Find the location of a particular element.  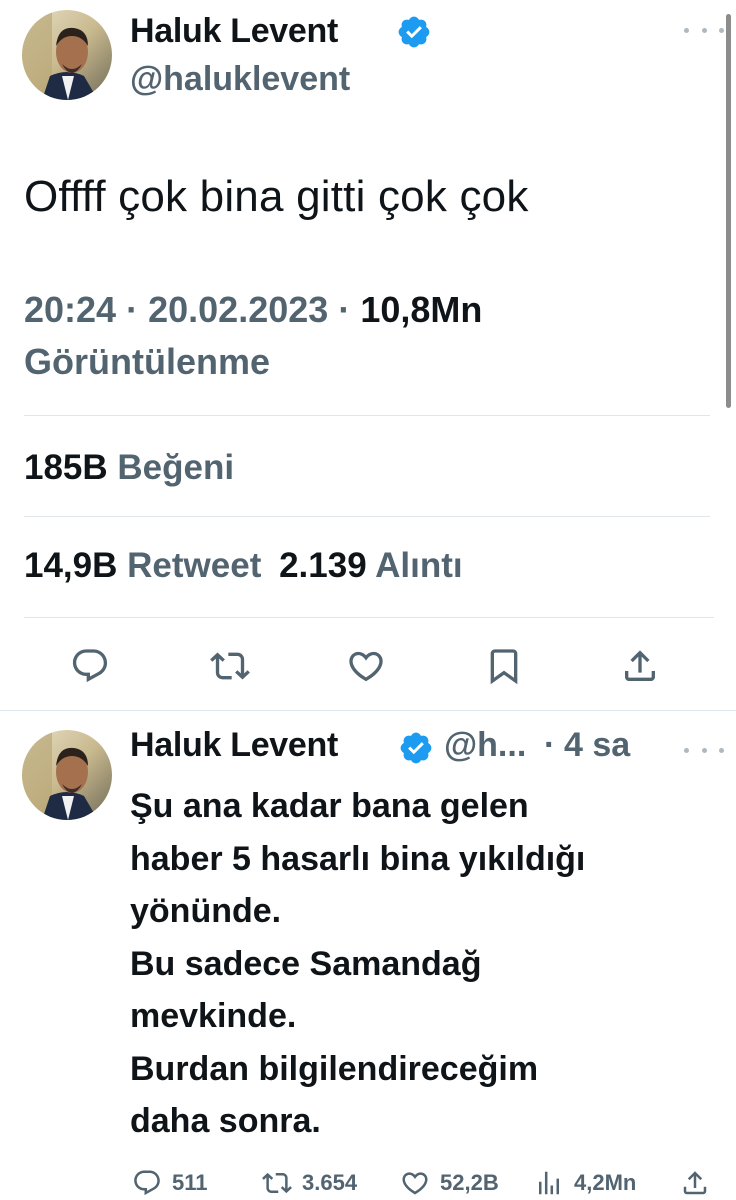

quotes-stat: 2.139 Alıntı is located at coordinates (371, 565).